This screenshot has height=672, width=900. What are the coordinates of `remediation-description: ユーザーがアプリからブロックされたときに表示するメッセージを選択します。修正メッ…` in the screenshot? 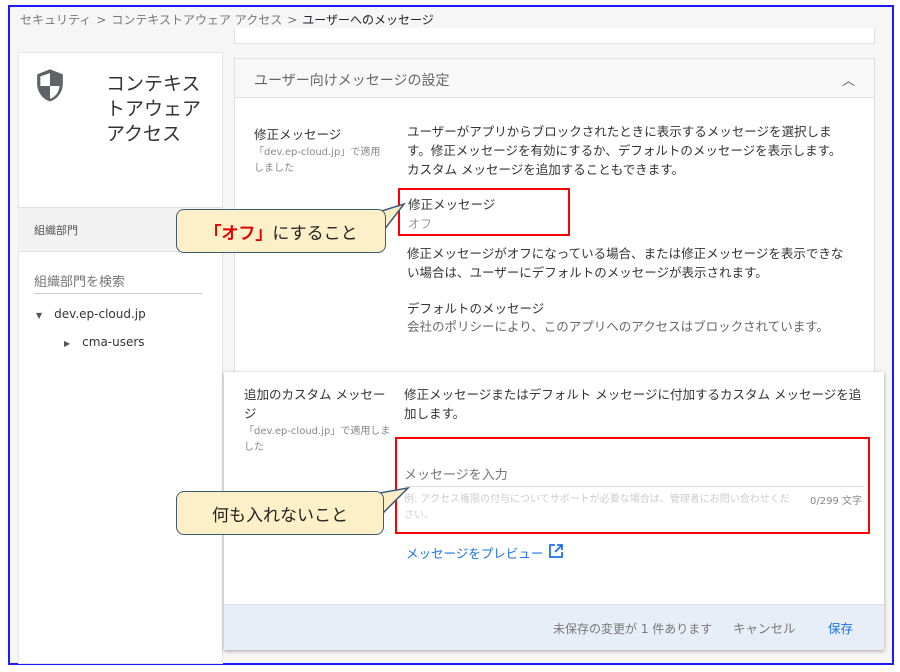 It's located at (624, 150).